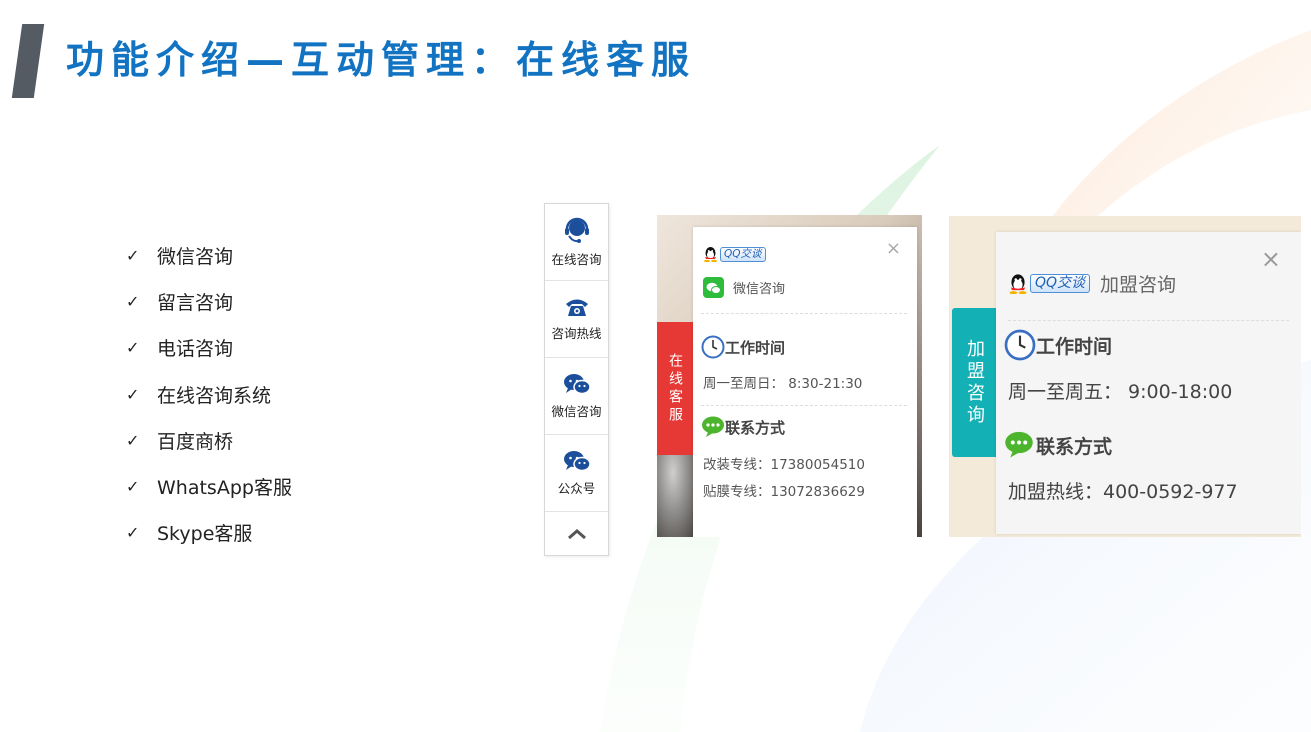  I want to click on wechat-consult-button: 微信咨询, so click(744, 287).